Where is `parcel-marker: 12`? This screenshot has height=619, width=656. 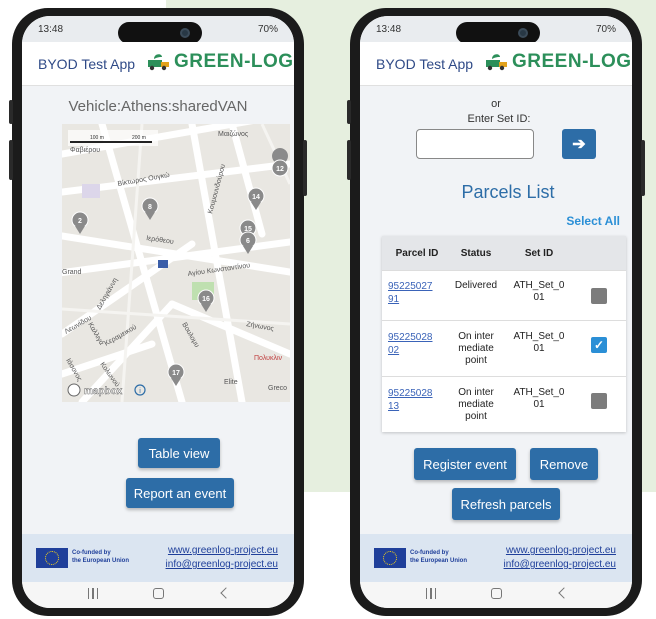
parcel-marker: 12 is located at coordinates (280, 162).